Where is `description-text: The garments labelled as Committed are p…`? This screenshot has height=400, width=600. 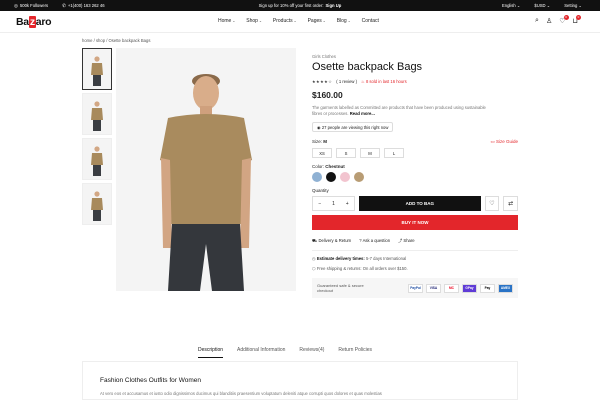
description-text: The garments labelled as Committed are p… is located at coordinates (399, 110).